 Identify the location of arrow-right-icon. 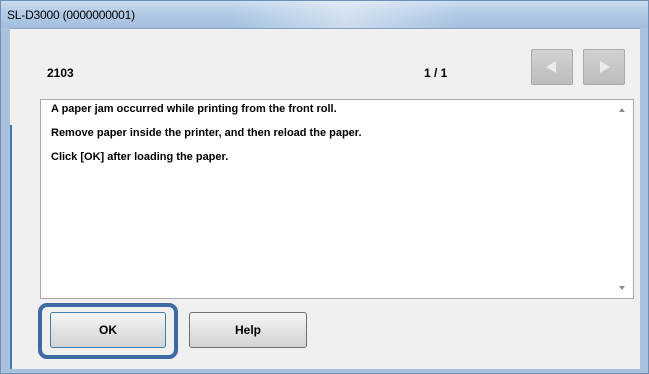
(605, 67).